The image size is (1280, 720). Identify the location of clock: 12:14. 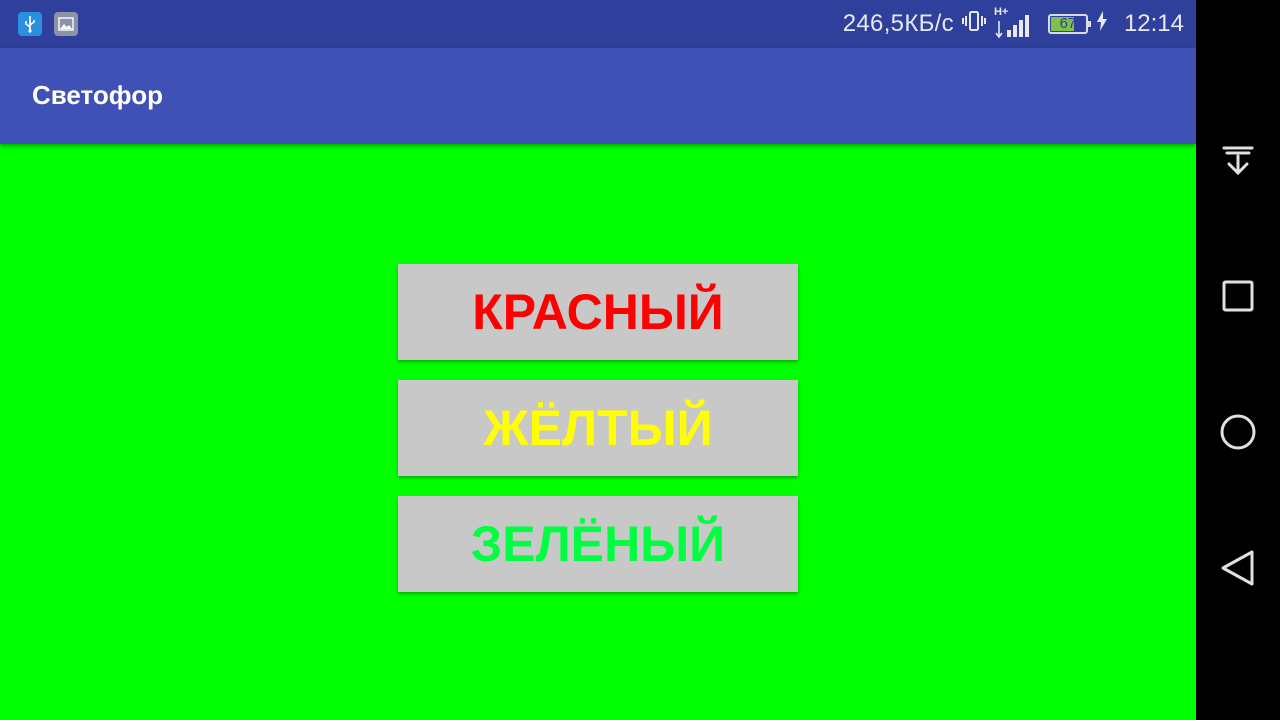
(1153, 23).